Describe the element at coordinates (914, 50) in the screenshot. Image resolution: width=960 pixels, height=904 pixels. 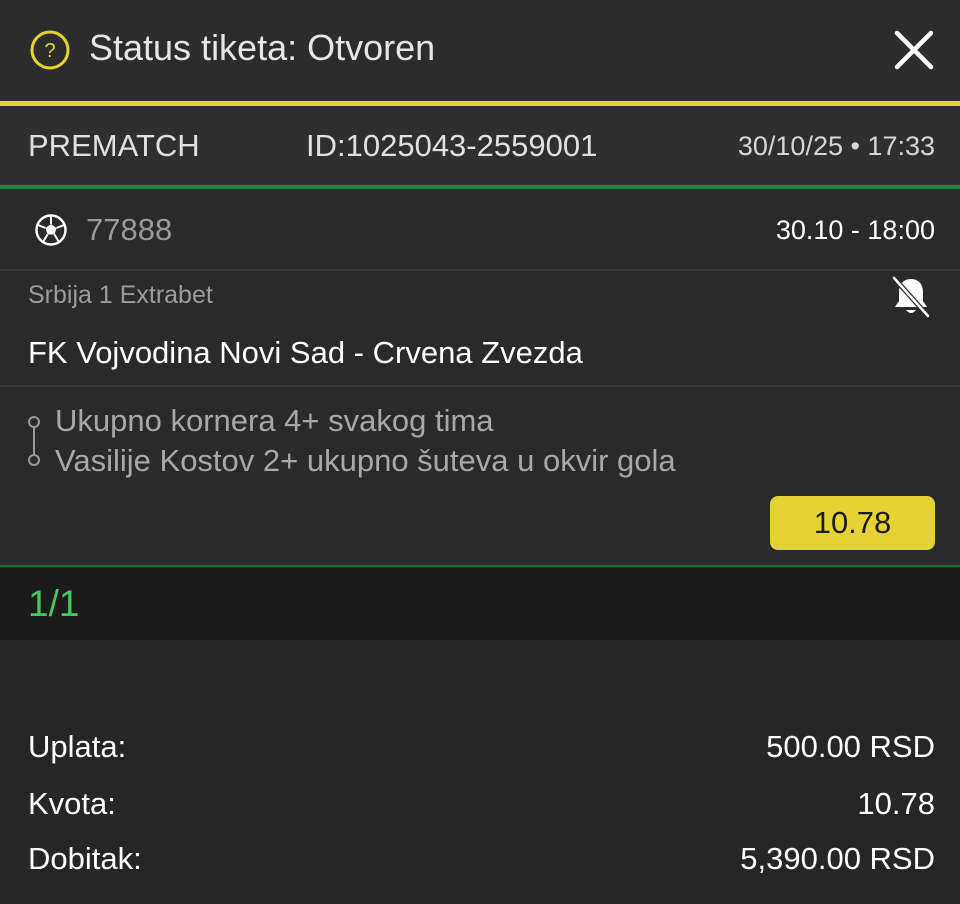
I see `close-icon` at that location.